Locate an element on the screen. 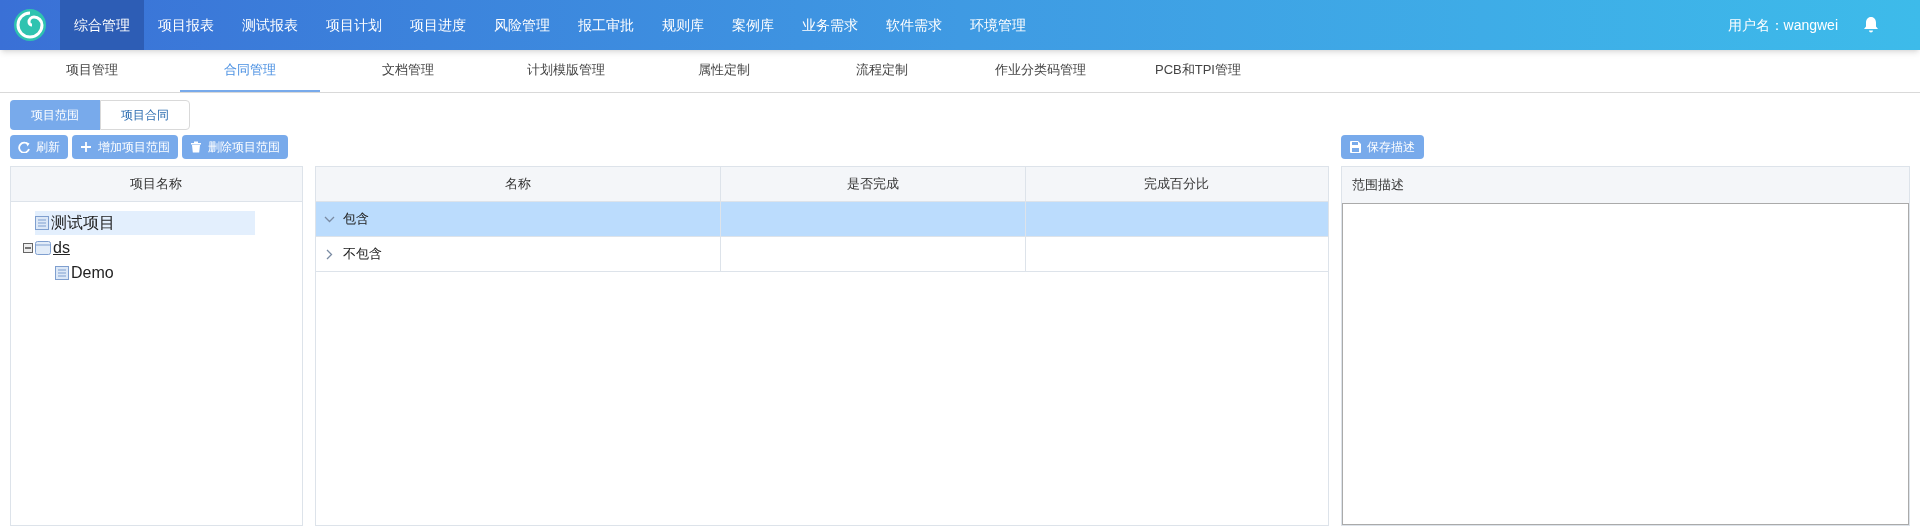 Image resolution: width=1920 pixels, height=528 pixels. tree-node: 测试项目 is located at coordinates (145, 222).